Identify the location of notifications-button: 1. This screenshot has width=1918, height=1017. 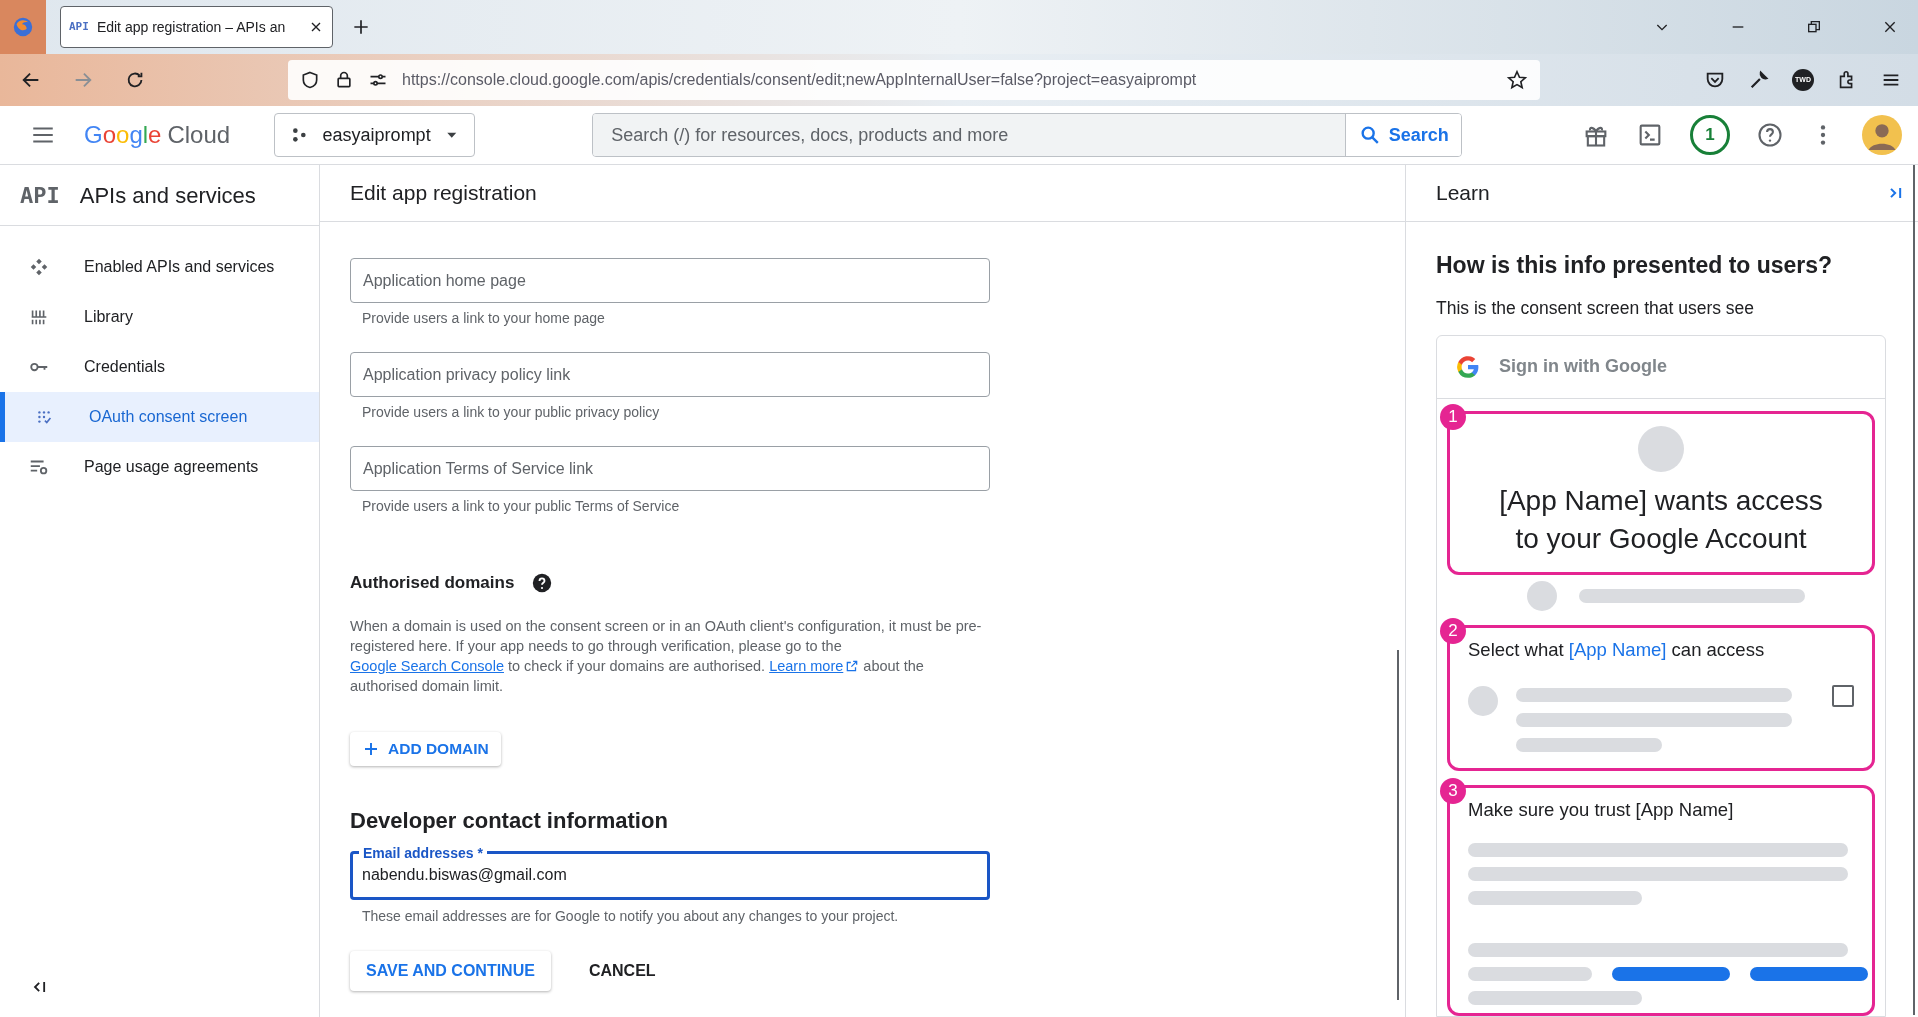
(1710, 135).